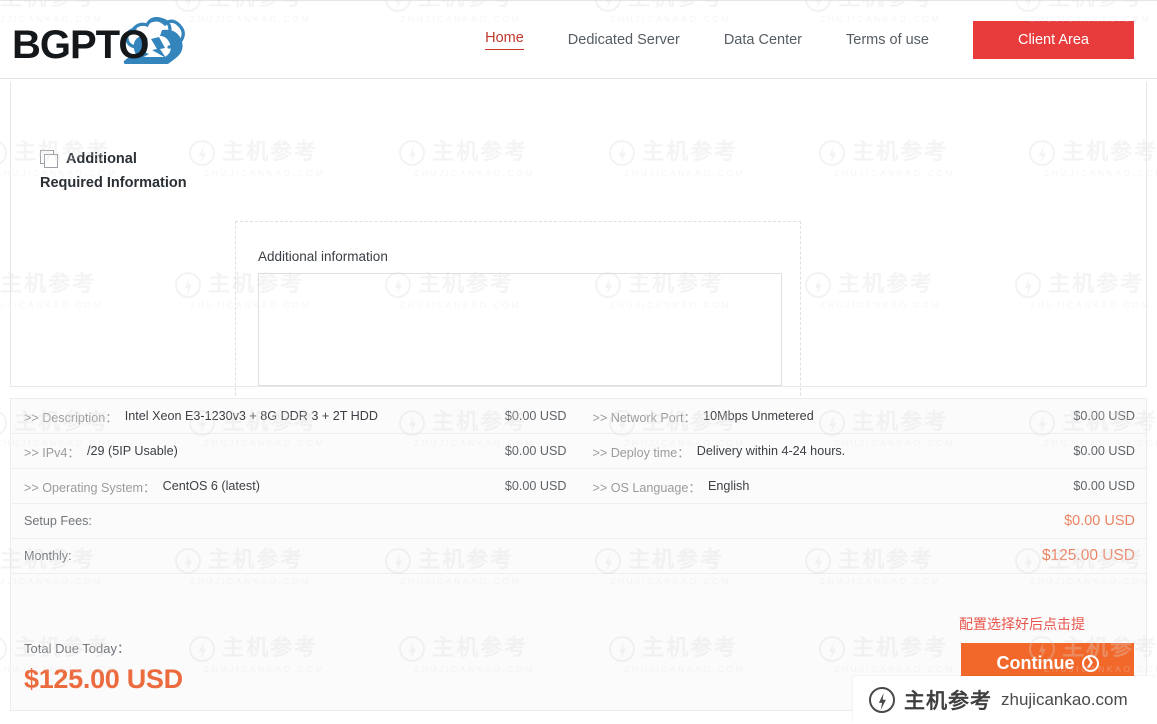  I want to click on stacked-squares-icon, so click(49, 159).